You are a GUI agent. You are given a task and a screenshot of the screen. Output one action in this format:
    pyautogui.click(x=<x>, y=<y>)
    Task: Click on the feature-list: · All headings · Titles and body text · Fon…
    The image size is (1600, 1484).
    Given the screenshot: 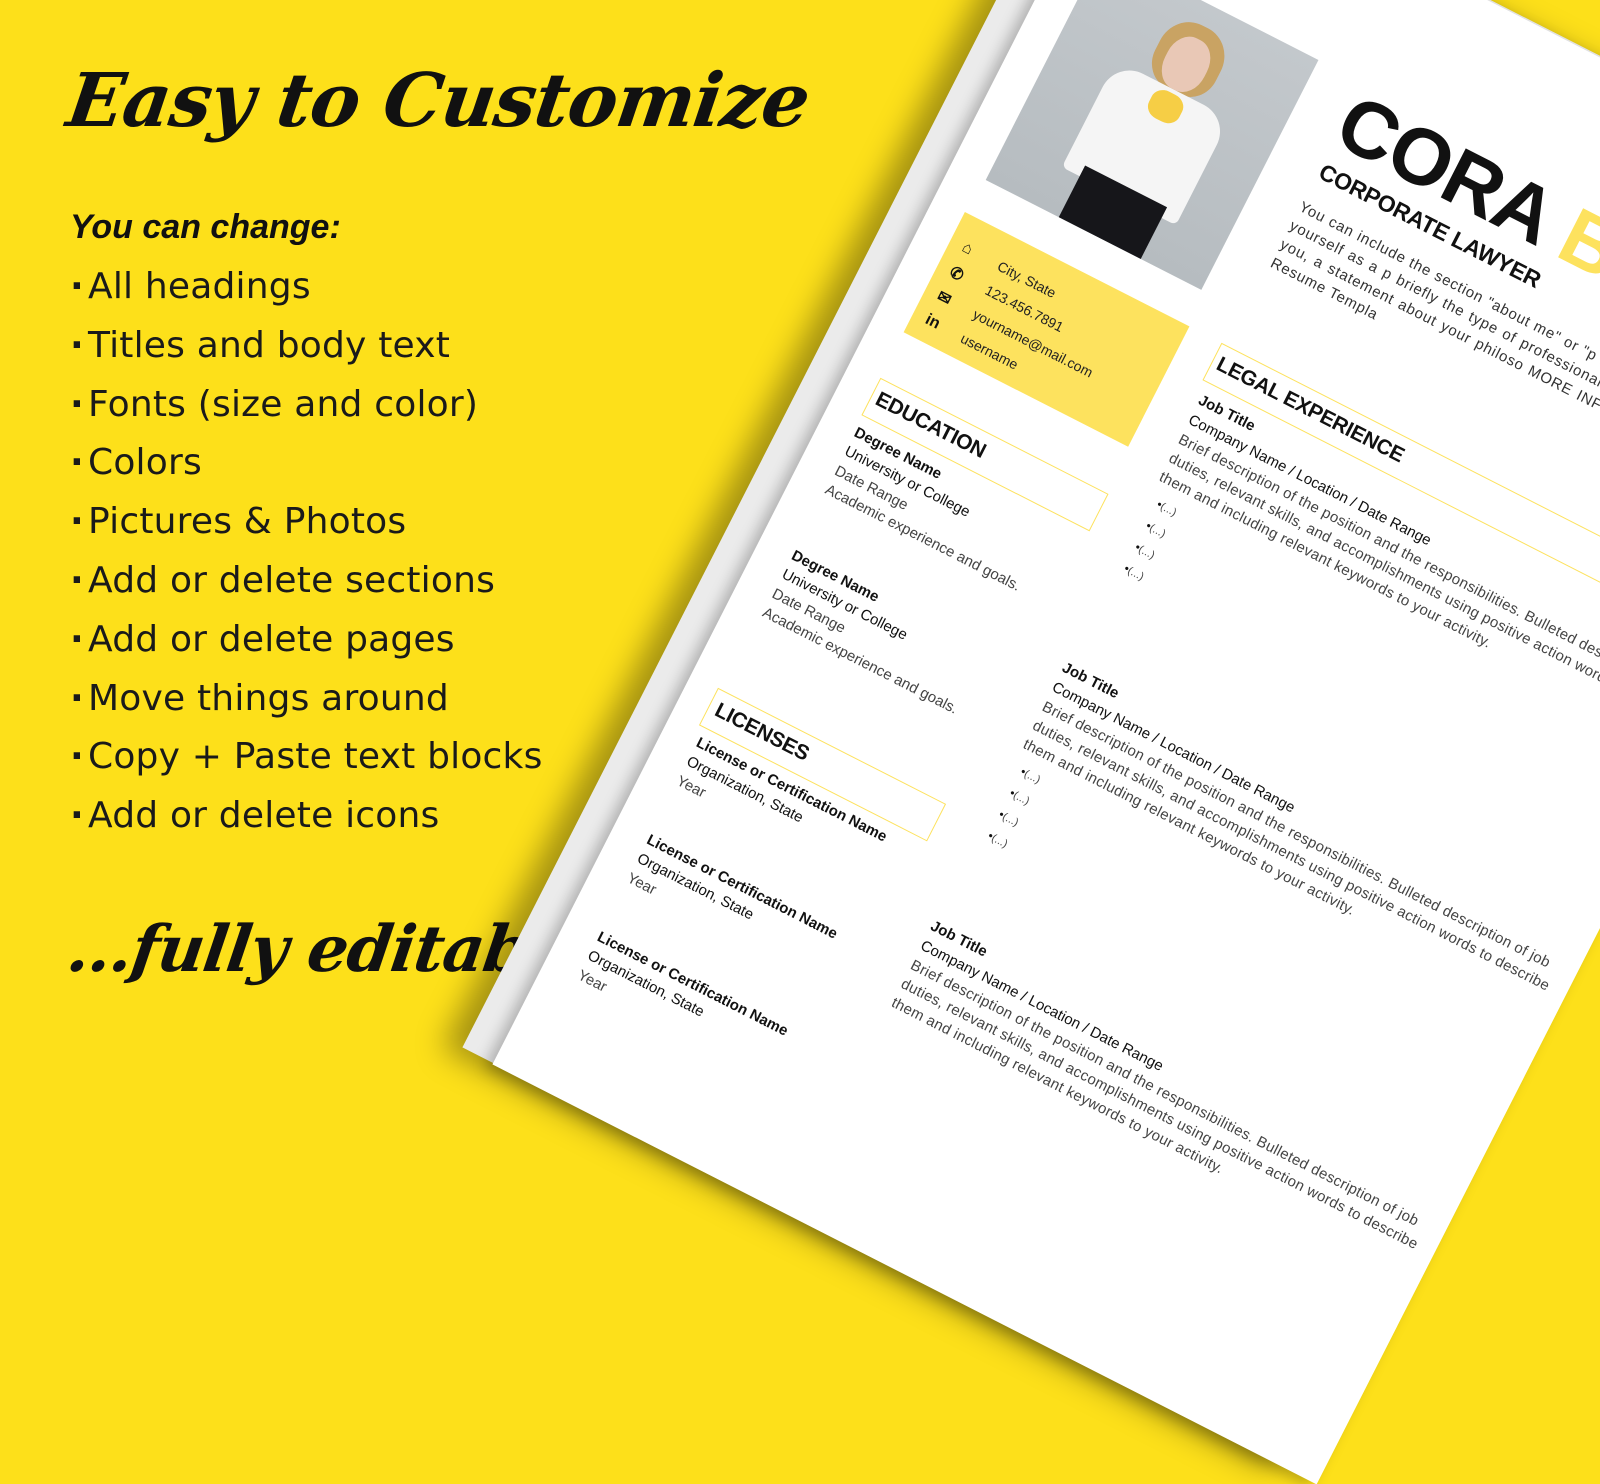 What is the action you would take?
    pyautogui.click(x=306, y=556)
    